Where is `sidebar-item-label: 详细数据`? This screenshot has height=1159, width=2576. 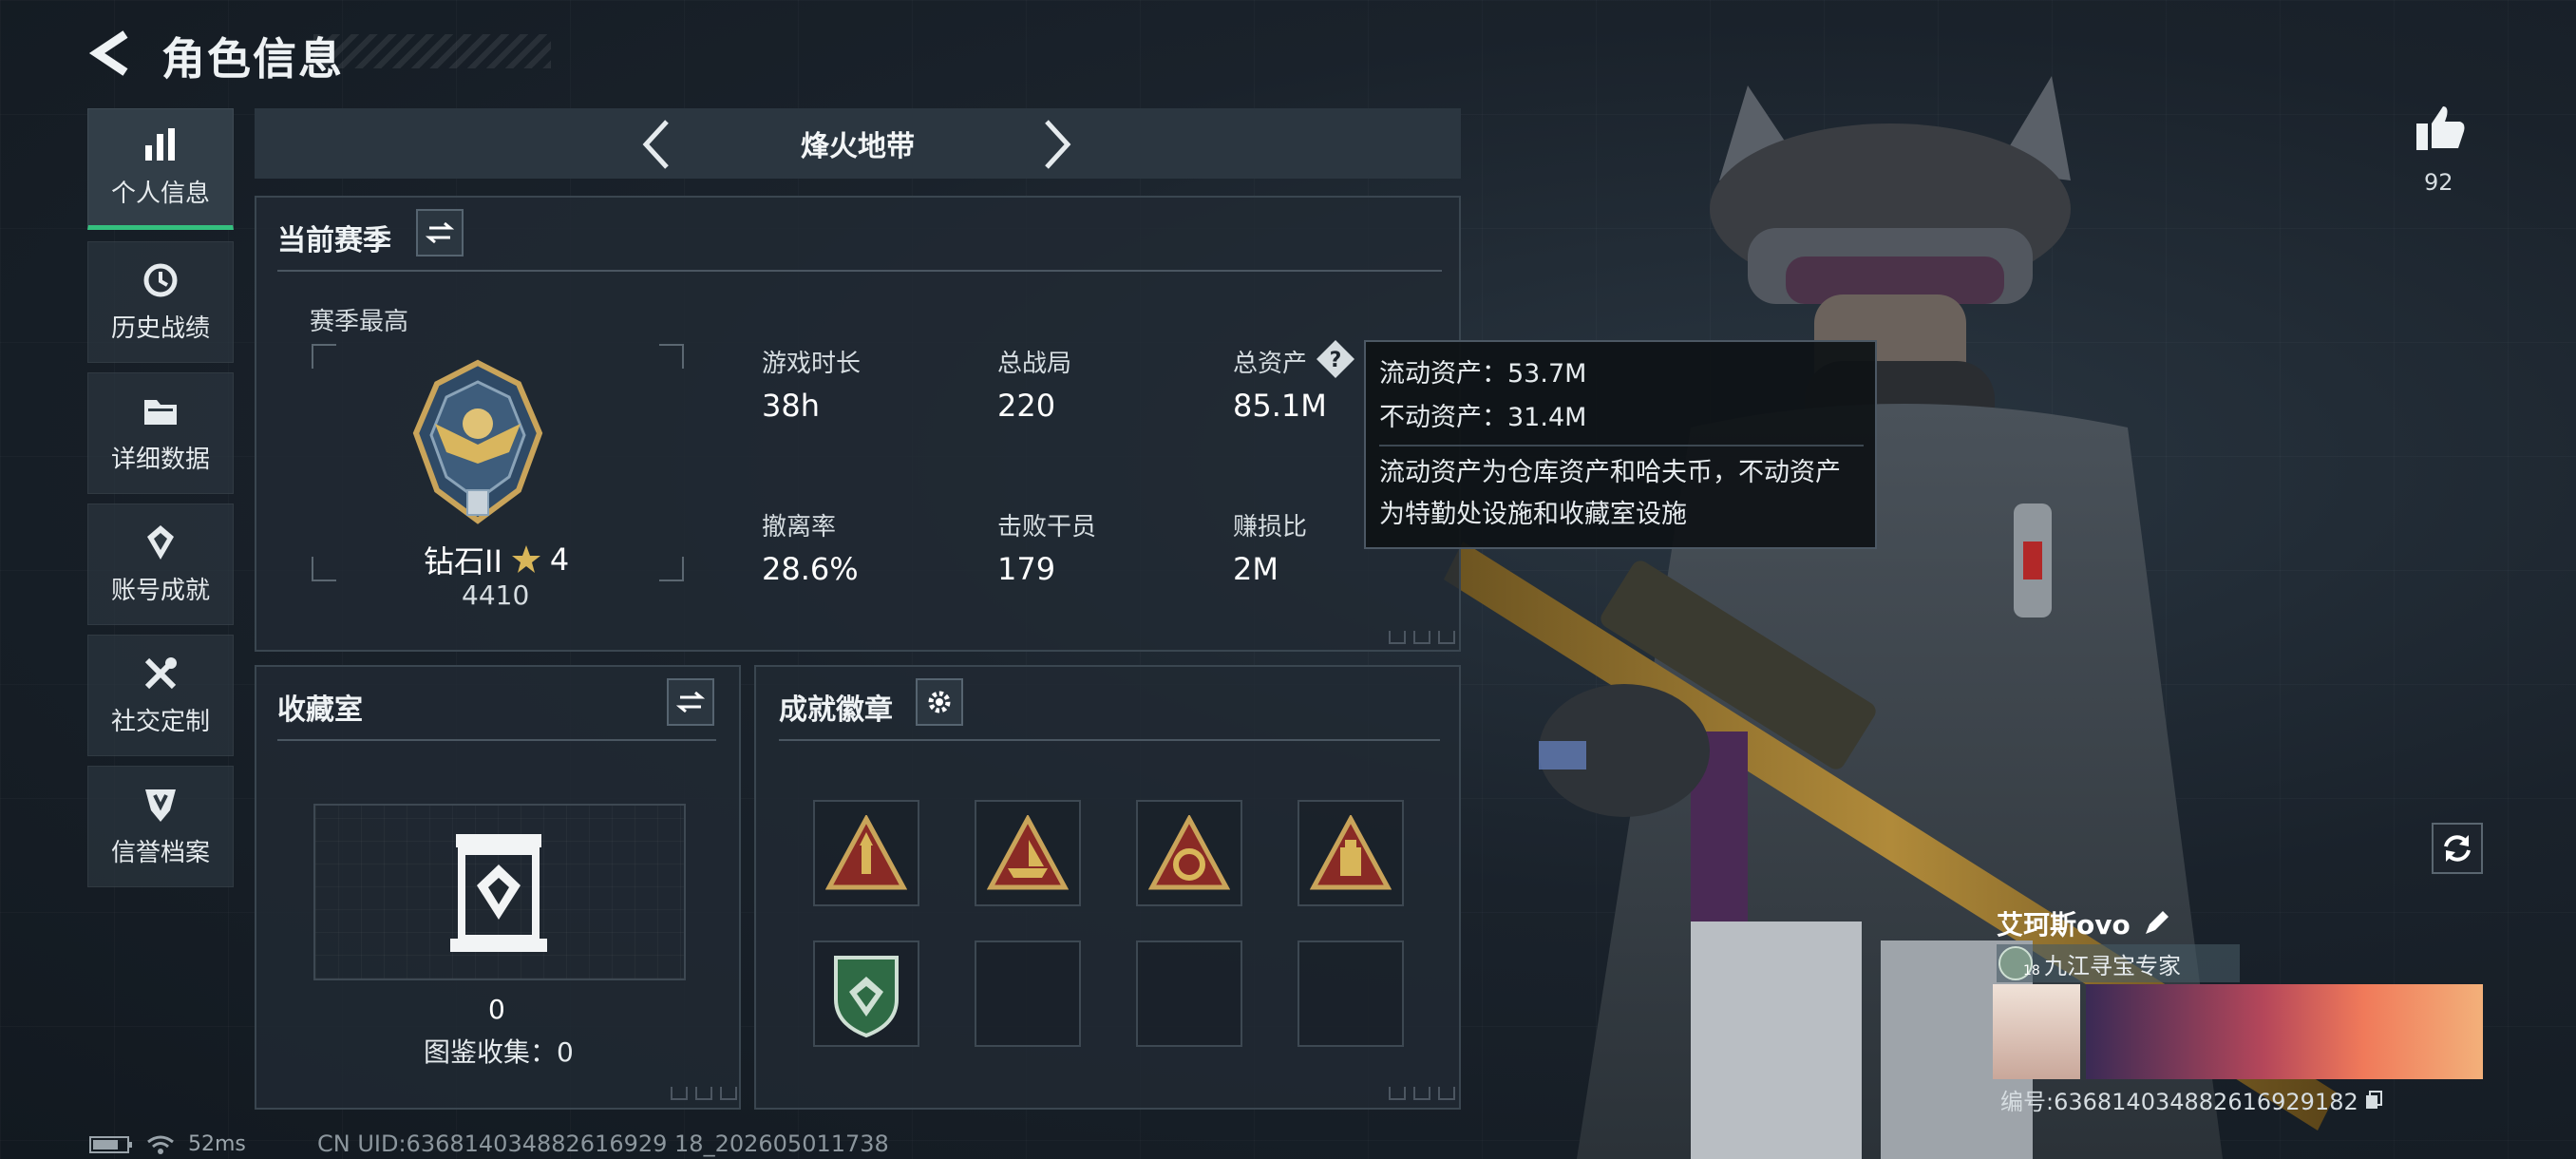
sidebar-item-label: 详细数据 is located at coordinates (160, 459).